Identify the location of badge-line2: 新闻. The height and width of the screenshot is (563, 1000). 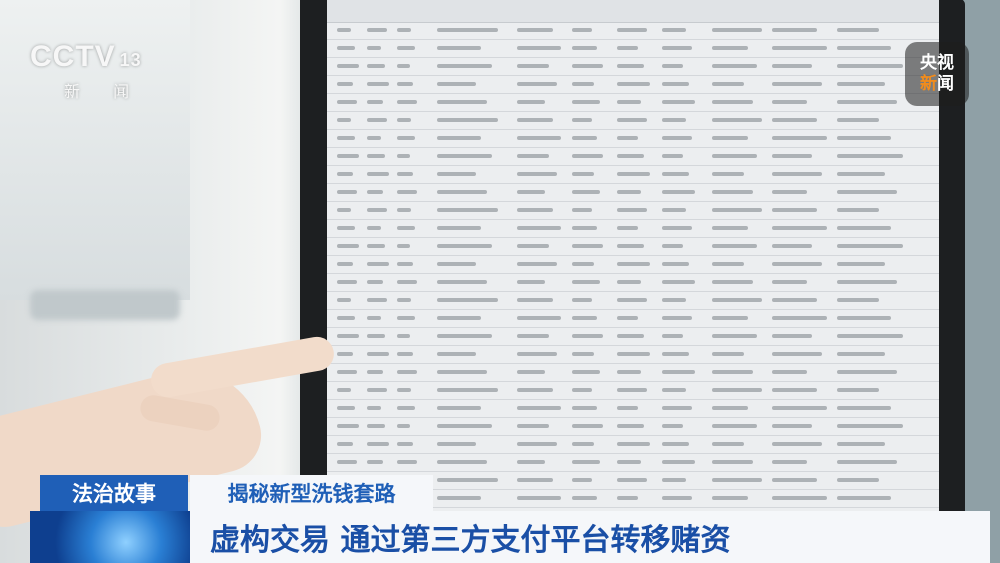
(937, 84).